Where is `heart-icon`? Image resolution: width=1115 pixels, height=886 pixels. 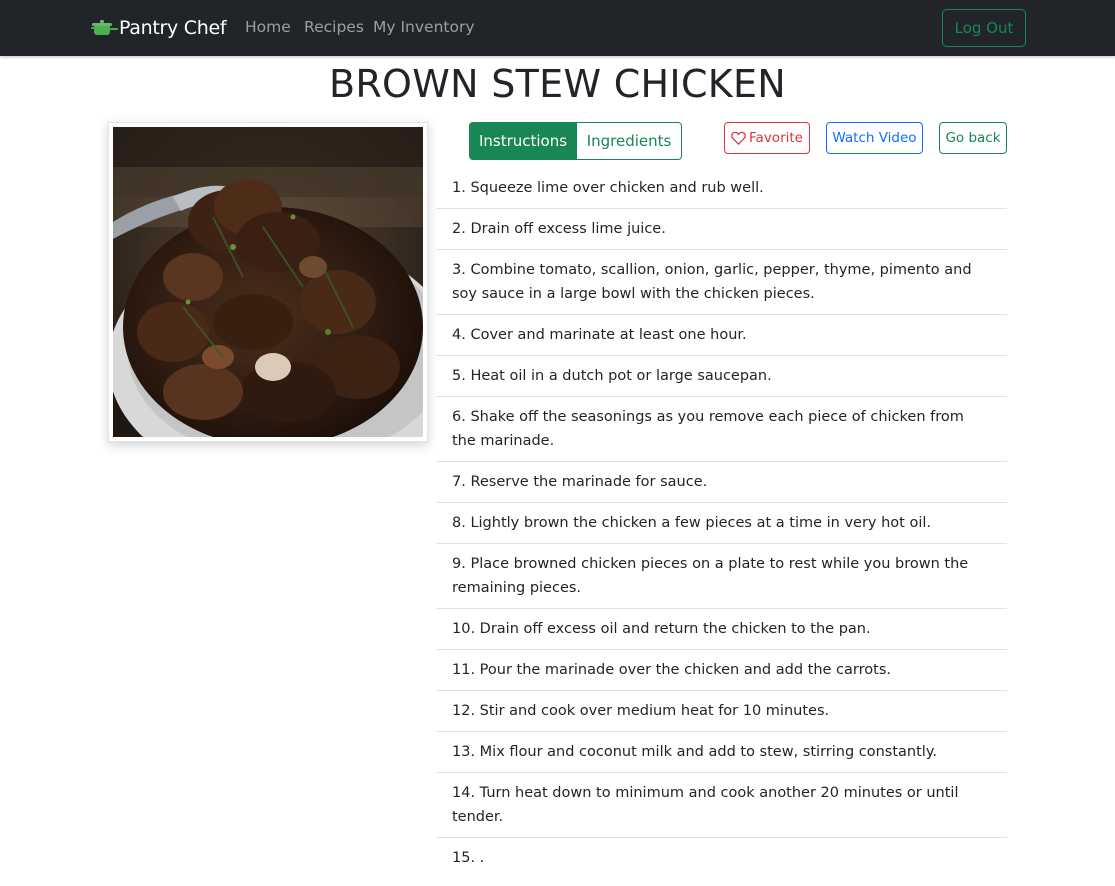
heart-icon is located at coordinates (738, 138).